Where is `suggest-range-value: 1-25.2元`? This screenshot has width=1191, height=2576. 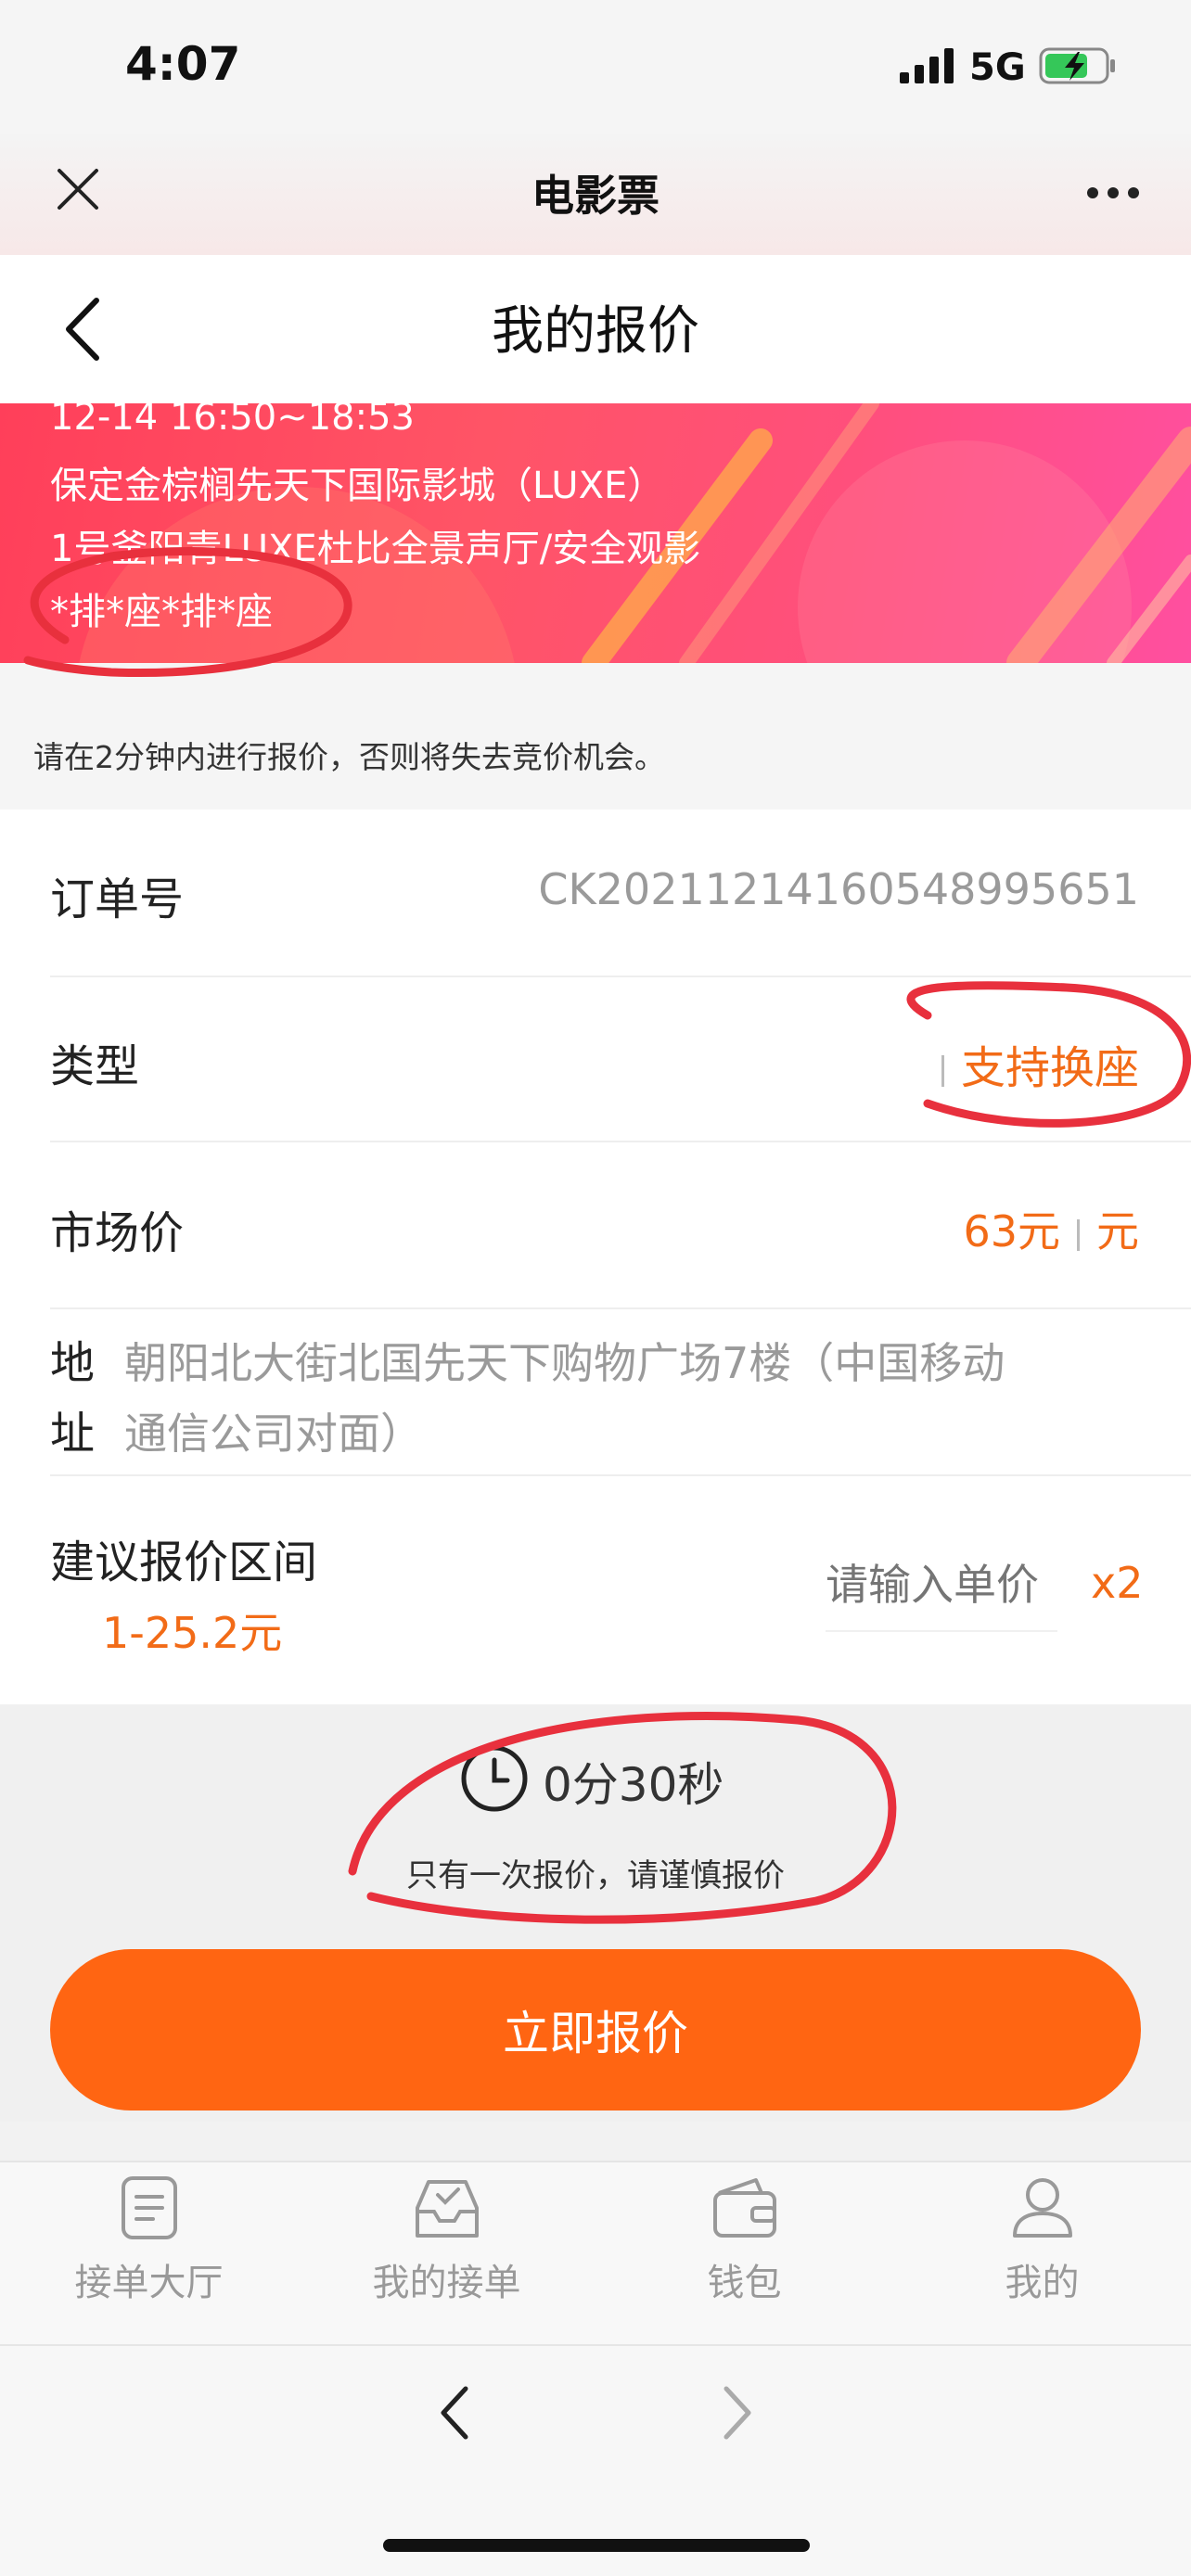 suggest-range-value: 1-25.2元 is located at coordinates (192, 1633).